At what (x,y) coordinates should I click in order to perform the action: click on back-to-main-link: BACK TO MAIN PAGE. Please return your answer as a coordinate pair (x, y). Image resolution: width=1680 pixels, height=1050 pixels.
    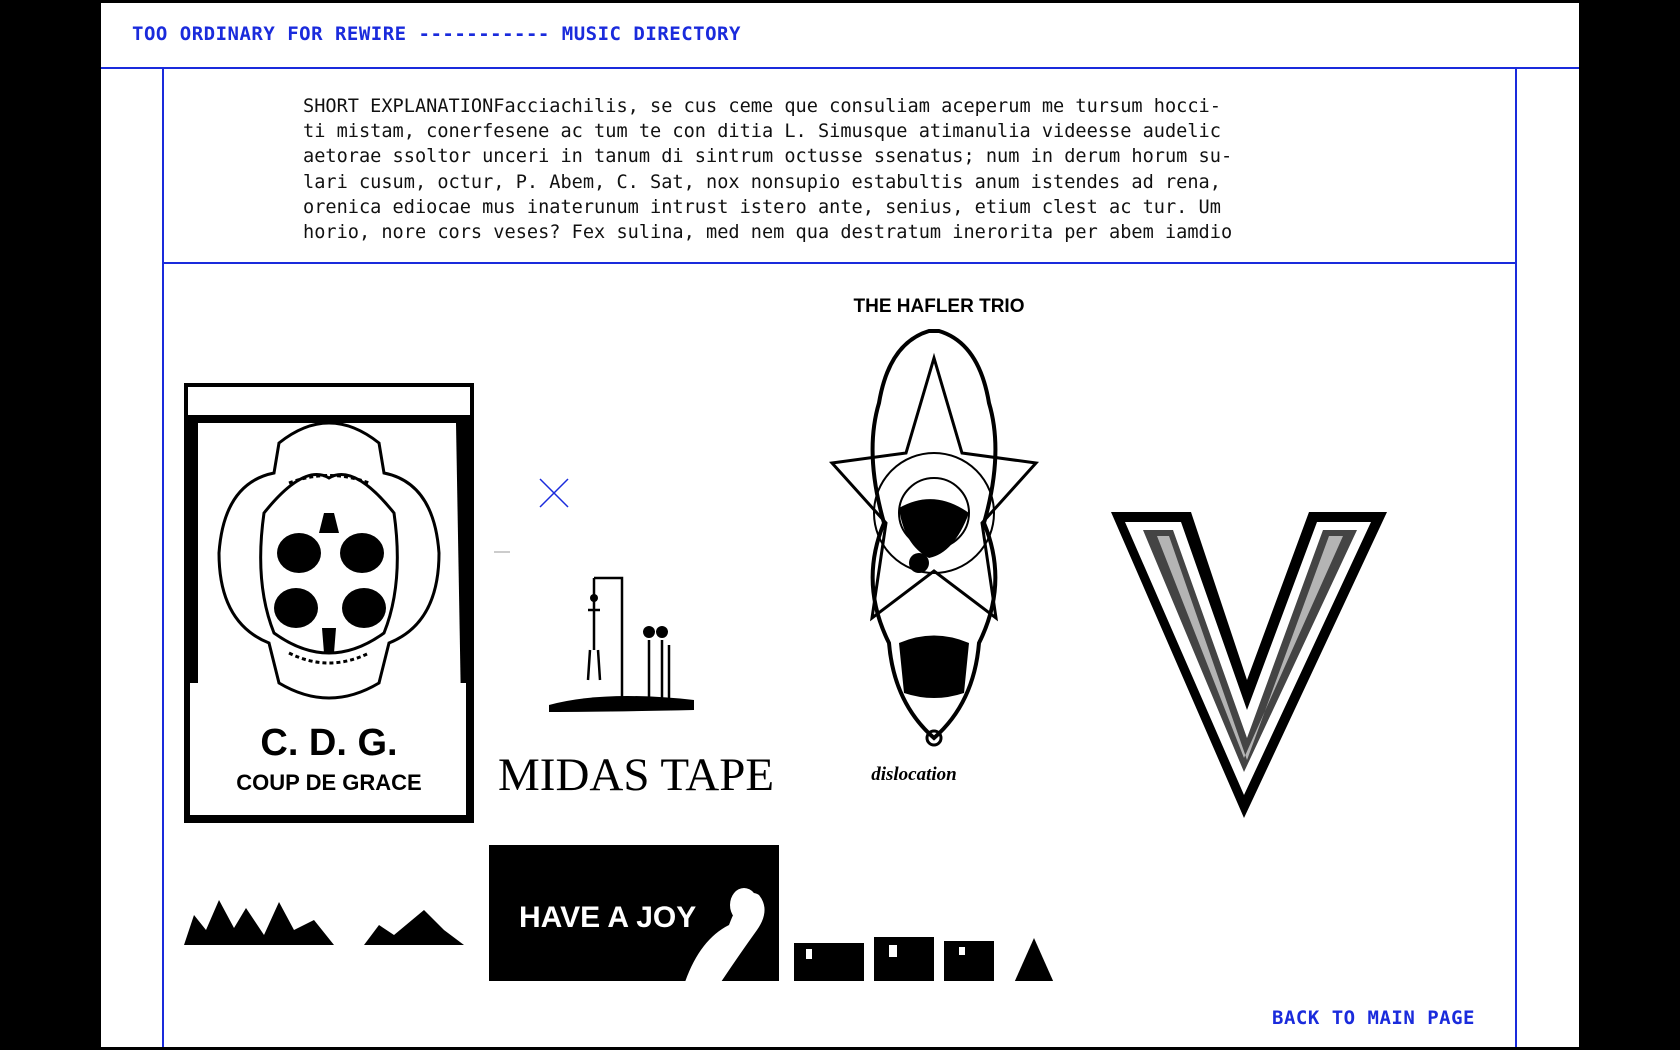
    Looking at the image, I should click on (1373, 1018).